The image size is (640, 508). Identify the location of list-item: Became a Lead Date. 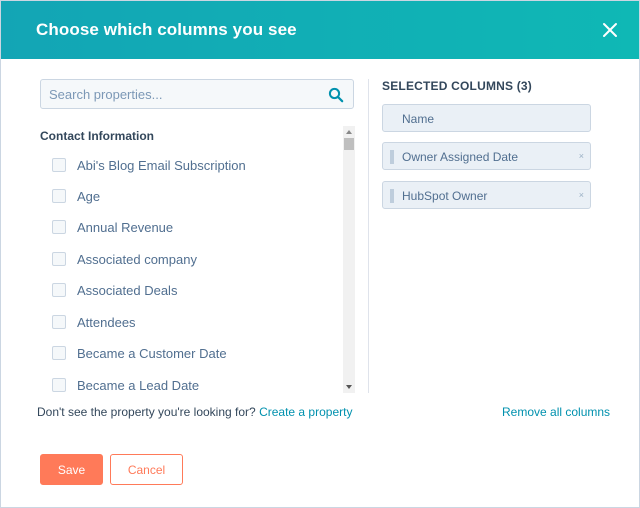
(125, 384).